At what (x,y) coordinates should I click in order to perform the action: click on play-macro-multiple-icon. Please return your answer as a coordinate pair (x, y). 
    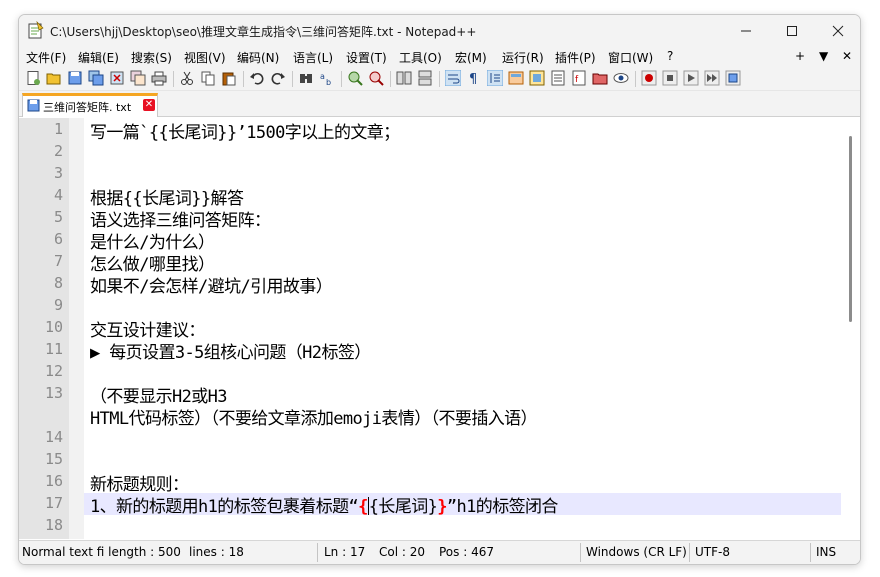
    Looking at the image, I should click on (712, 78).